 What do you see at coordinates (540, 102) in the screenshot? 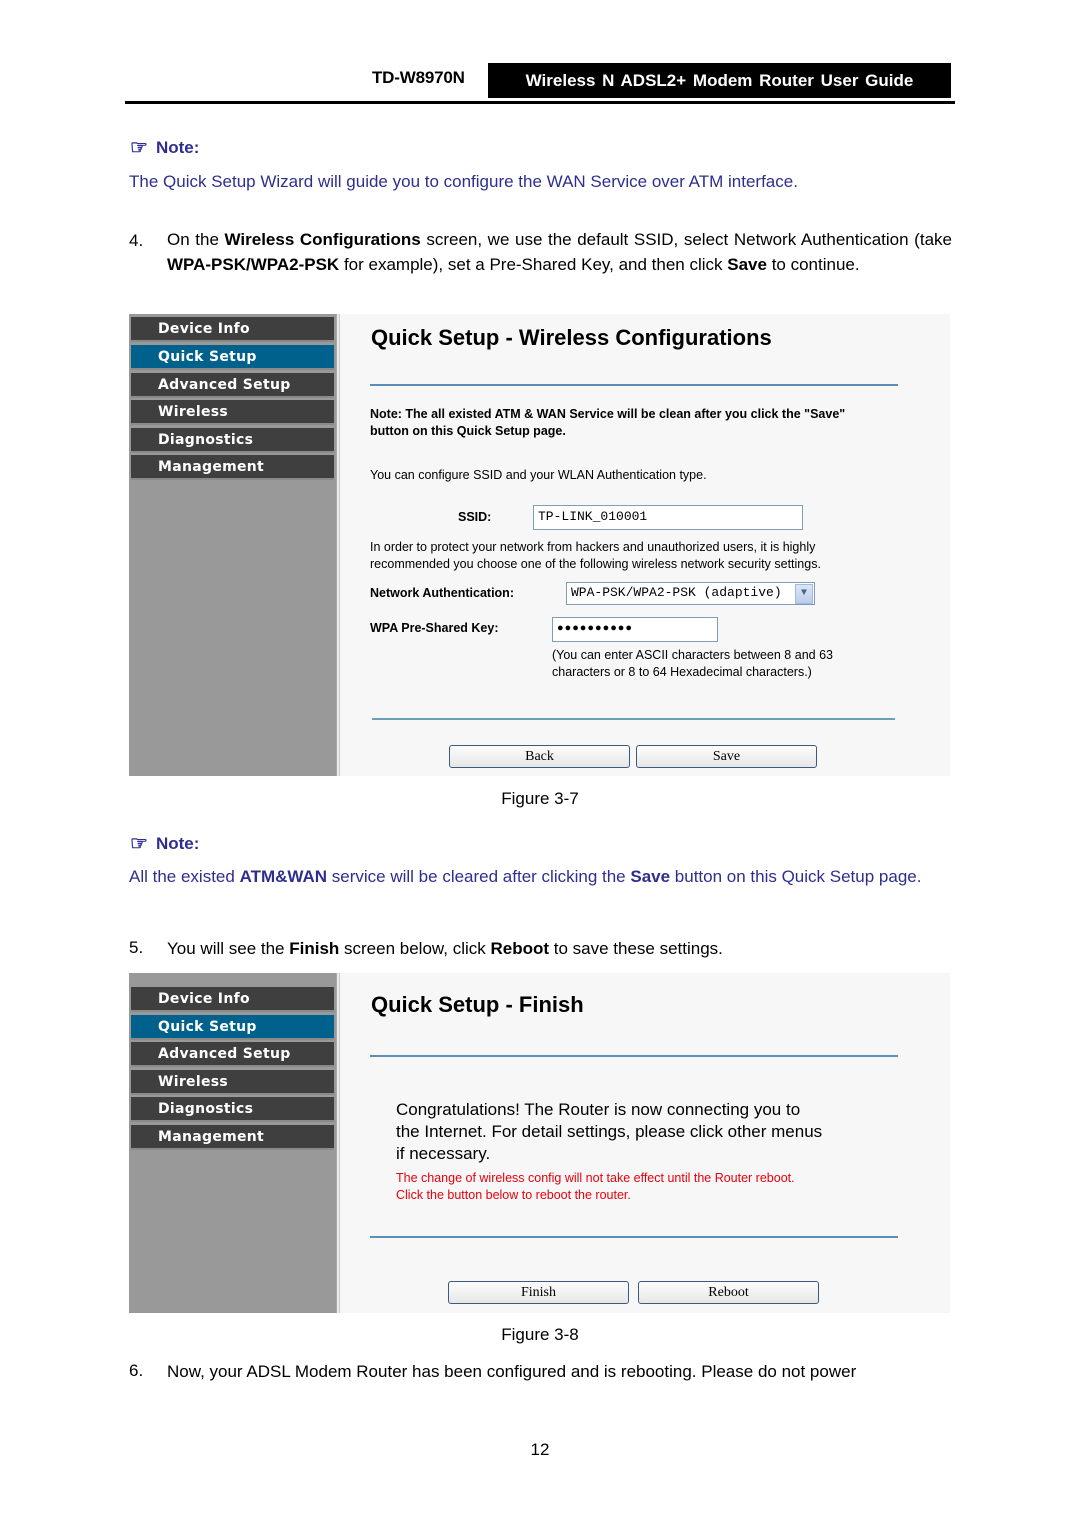
I see `header-rule` at bounding box center [540, 102].